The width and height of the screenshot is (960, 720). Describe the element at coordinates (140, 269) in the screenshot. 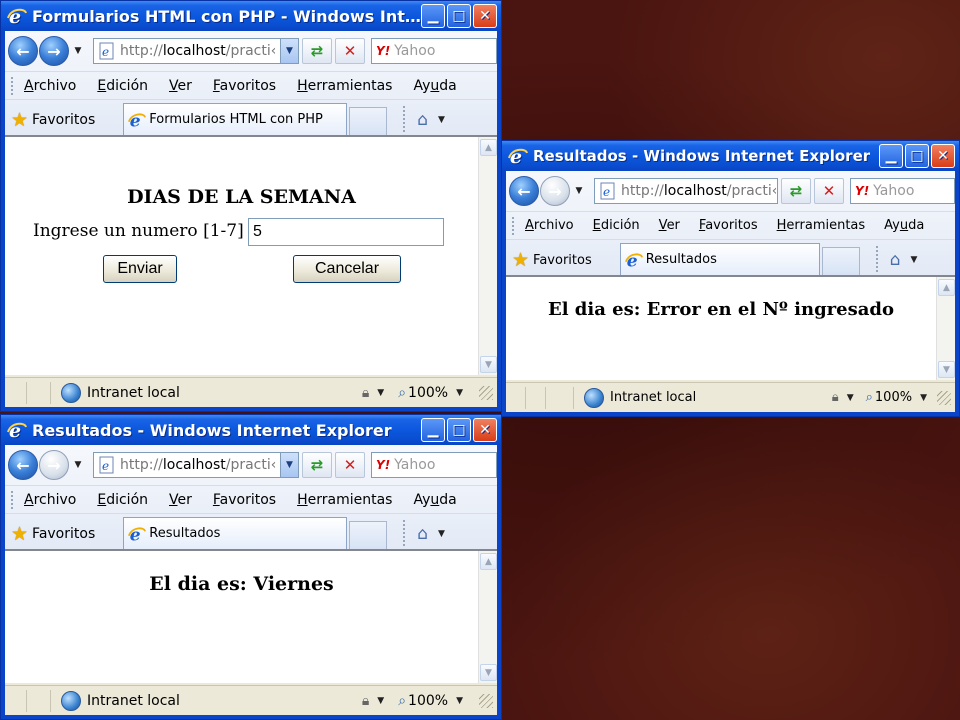

I see `submit-button: Enviar` at that location.